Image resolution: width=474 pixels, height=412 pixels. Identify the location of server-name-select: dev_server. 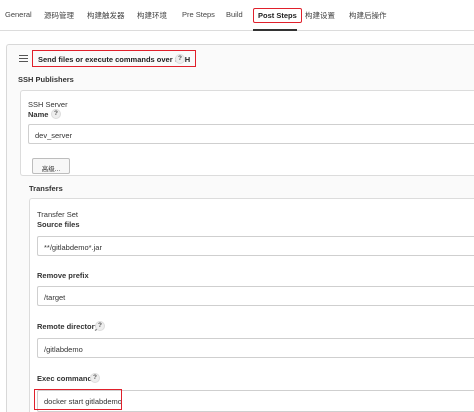
(251, 134).